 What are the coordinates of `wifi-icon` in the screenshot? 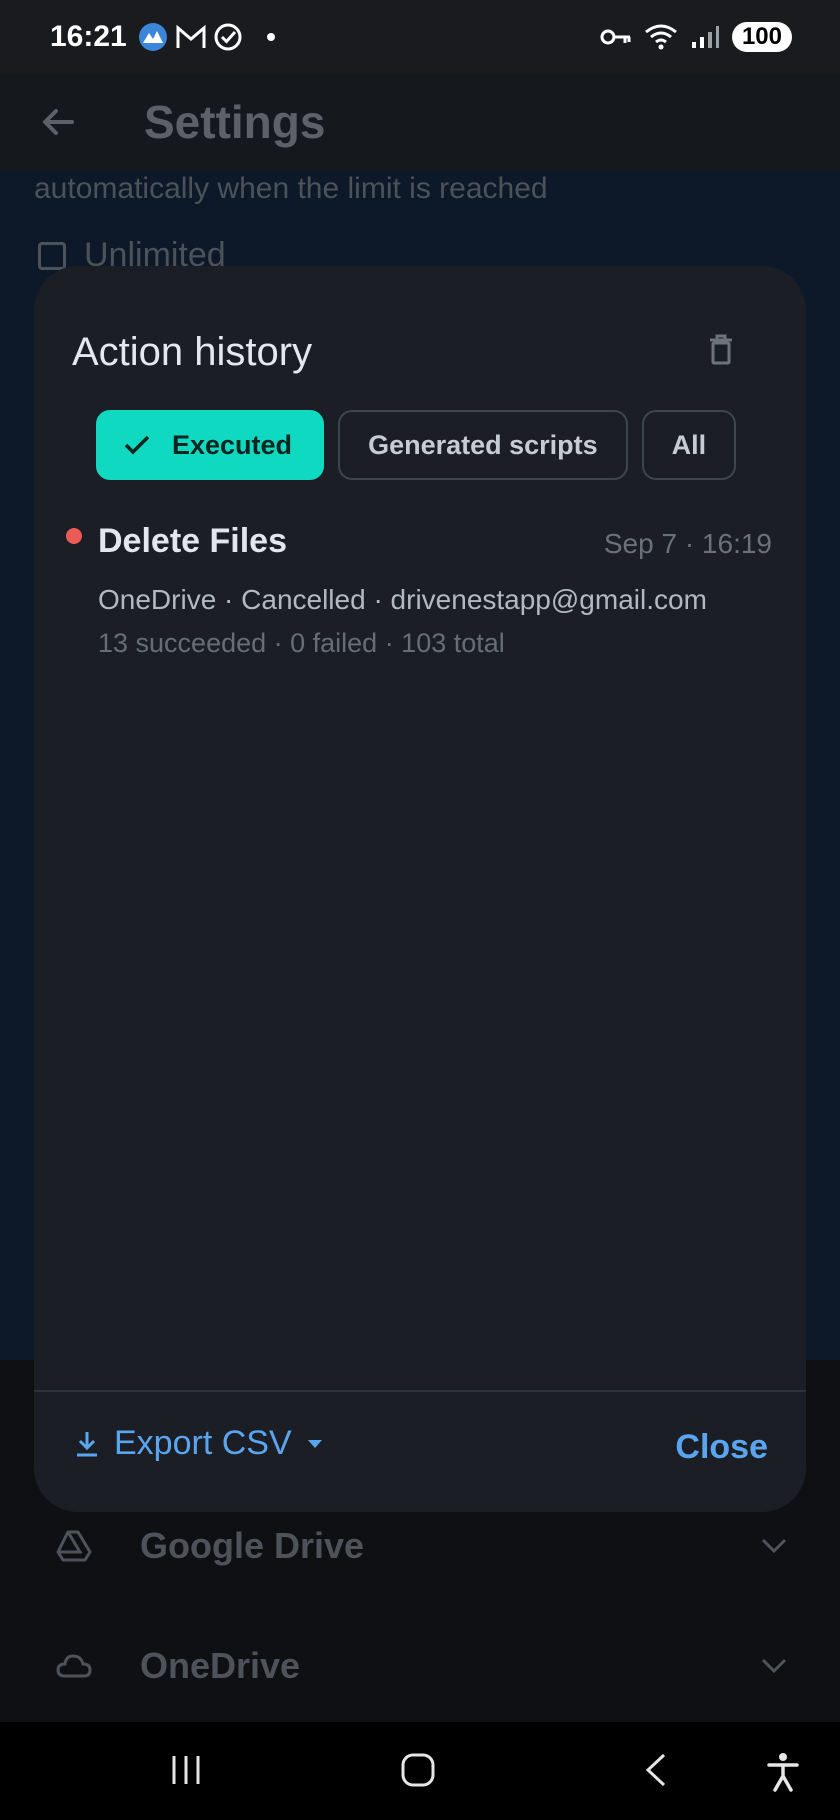 It's located at (661, 37).